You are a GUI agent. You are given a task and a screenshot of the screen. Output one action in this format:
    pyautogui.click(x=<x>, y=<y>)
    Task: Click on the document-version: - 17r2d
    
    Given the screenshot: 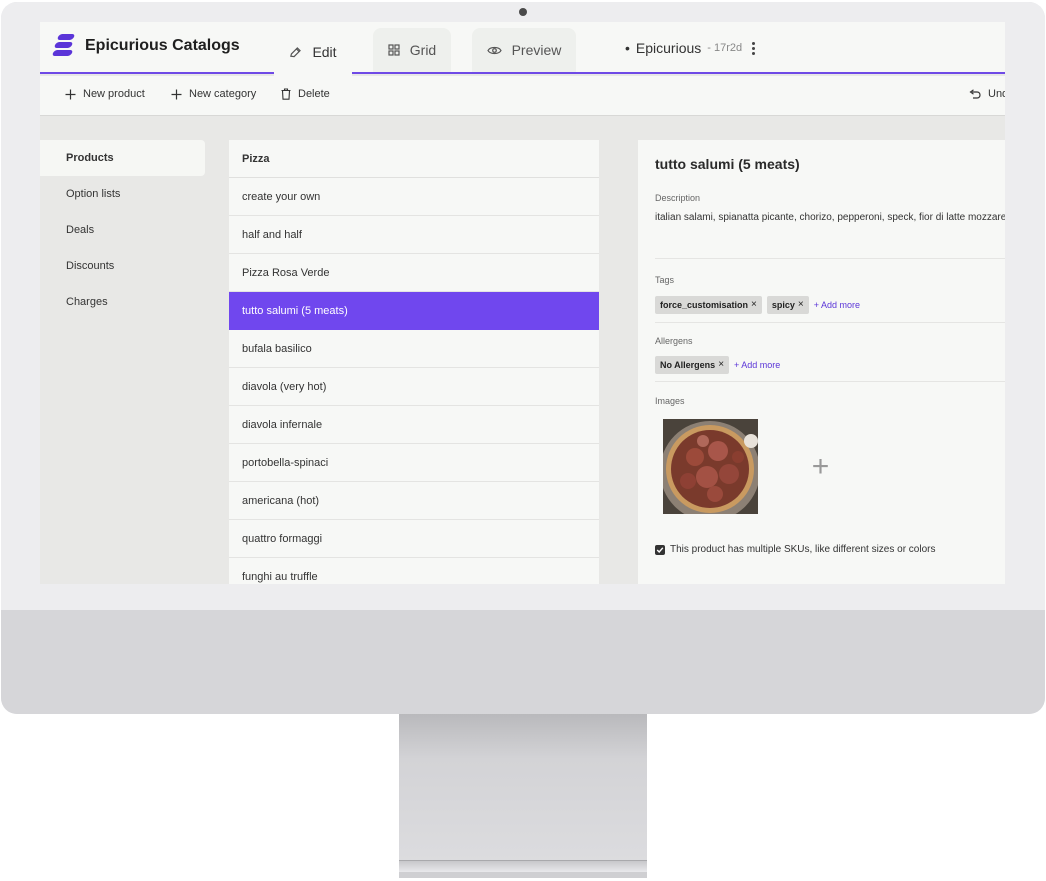 What is the action you would take?
    pyautogui.click(x=725, y=48)
    